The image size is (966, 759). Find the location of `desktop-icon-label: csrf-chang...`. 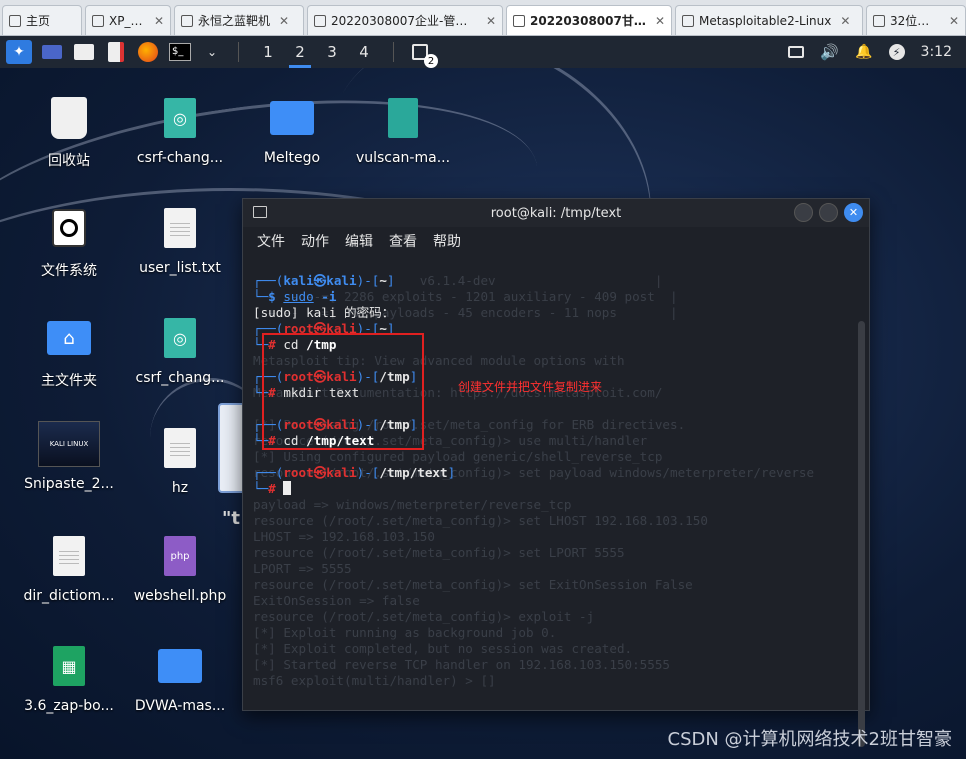

desktop-icon-label: csrf-chang... is located at coordinates (180, 158).